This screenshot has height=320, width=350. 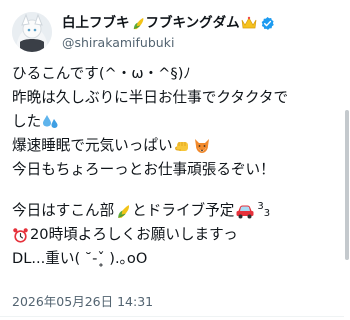 What do you see at coordinates (27, 121) in the screenshot?
I see `tweet-text: した` at bounding box center [27, 121].